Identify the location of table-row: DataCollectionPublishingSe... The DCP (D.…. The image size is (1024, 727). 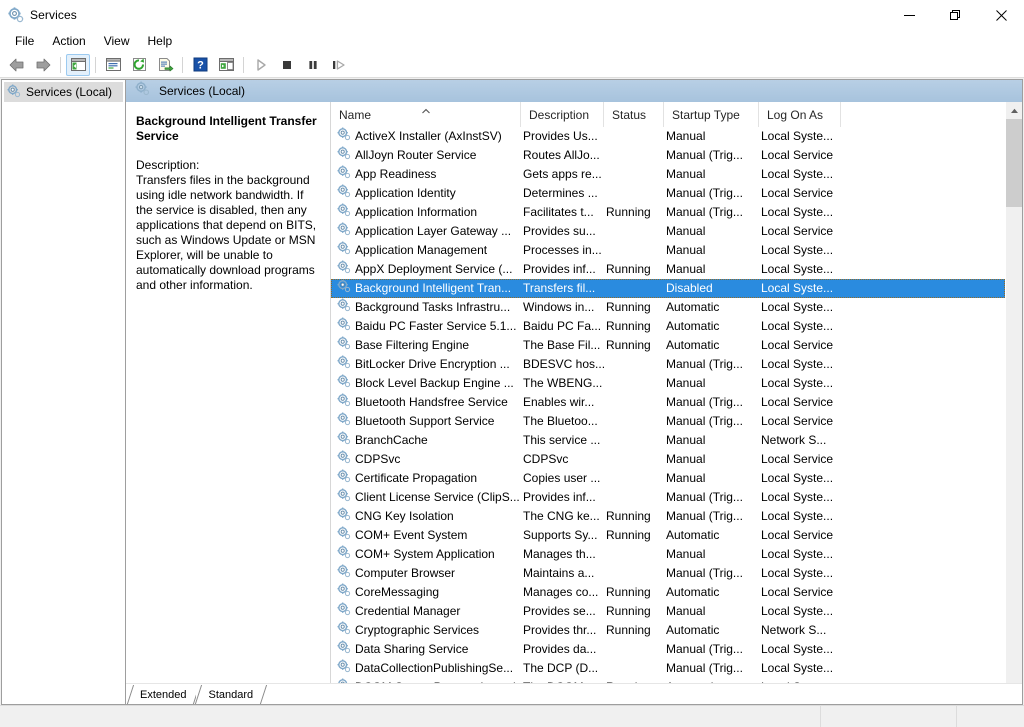
(668, 668).